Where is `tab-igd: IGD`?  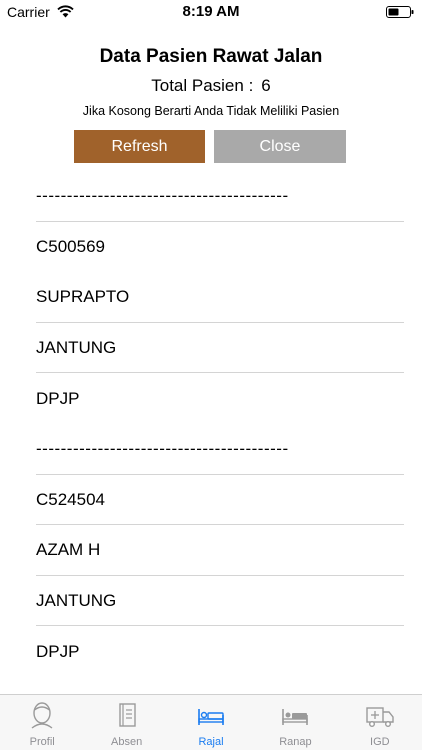
tab-igd: IGD is located at coordinates (380, 722).